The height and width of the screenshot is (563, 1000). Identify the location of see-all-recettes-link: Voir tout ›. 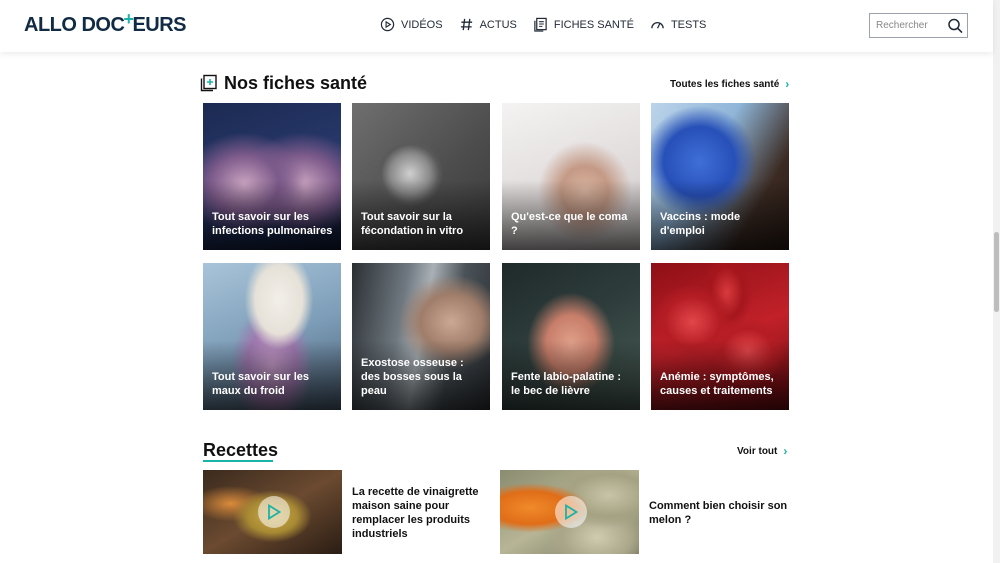
(762, 451).